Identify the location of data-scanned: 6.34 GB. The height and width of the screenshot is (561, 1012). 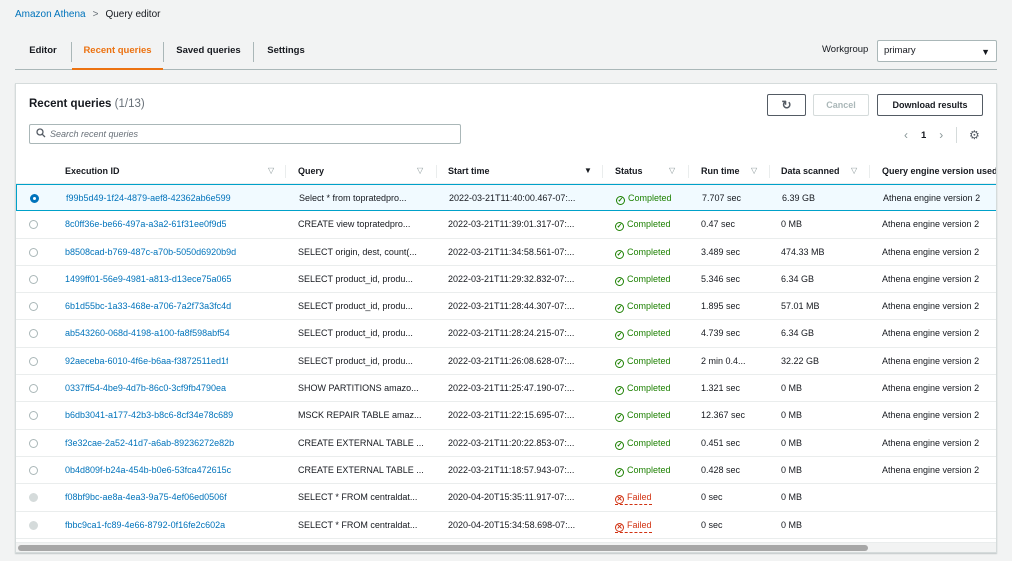
(798, 278).